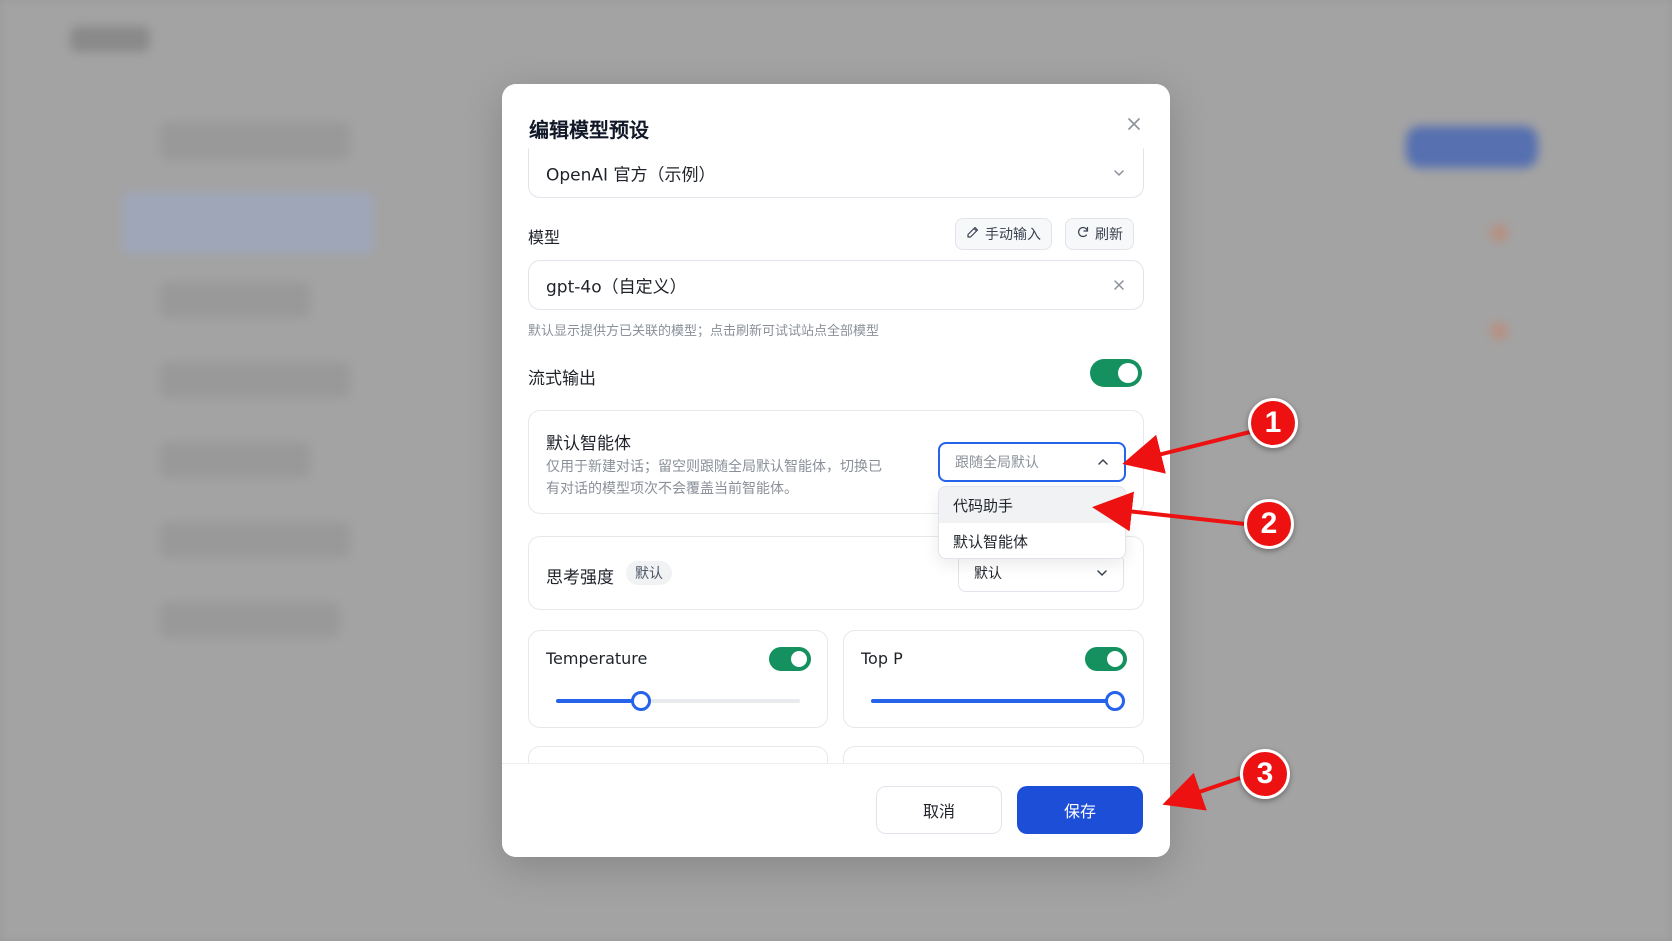 The height and width of the screenshot is (941, 1672). I want to click on thinking-strength-label: 思考强度, so click(580, 578).